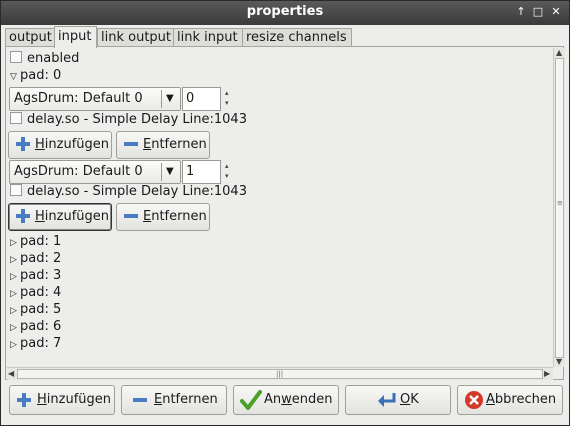  I want to click on pad-0-label: pad: 0, so click(41, 75).